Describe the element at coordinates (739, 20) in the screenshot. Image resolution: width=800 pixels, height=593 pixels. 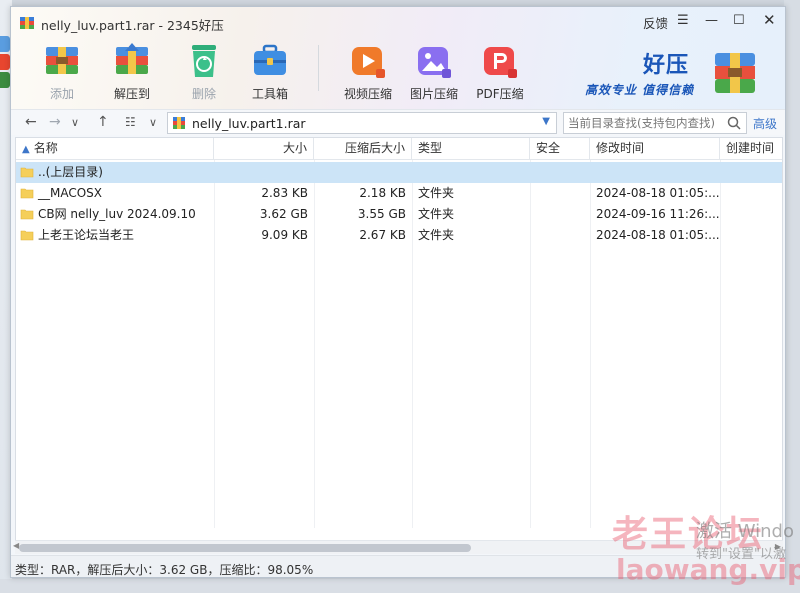
I see `maximize-button: ☐` at that location.